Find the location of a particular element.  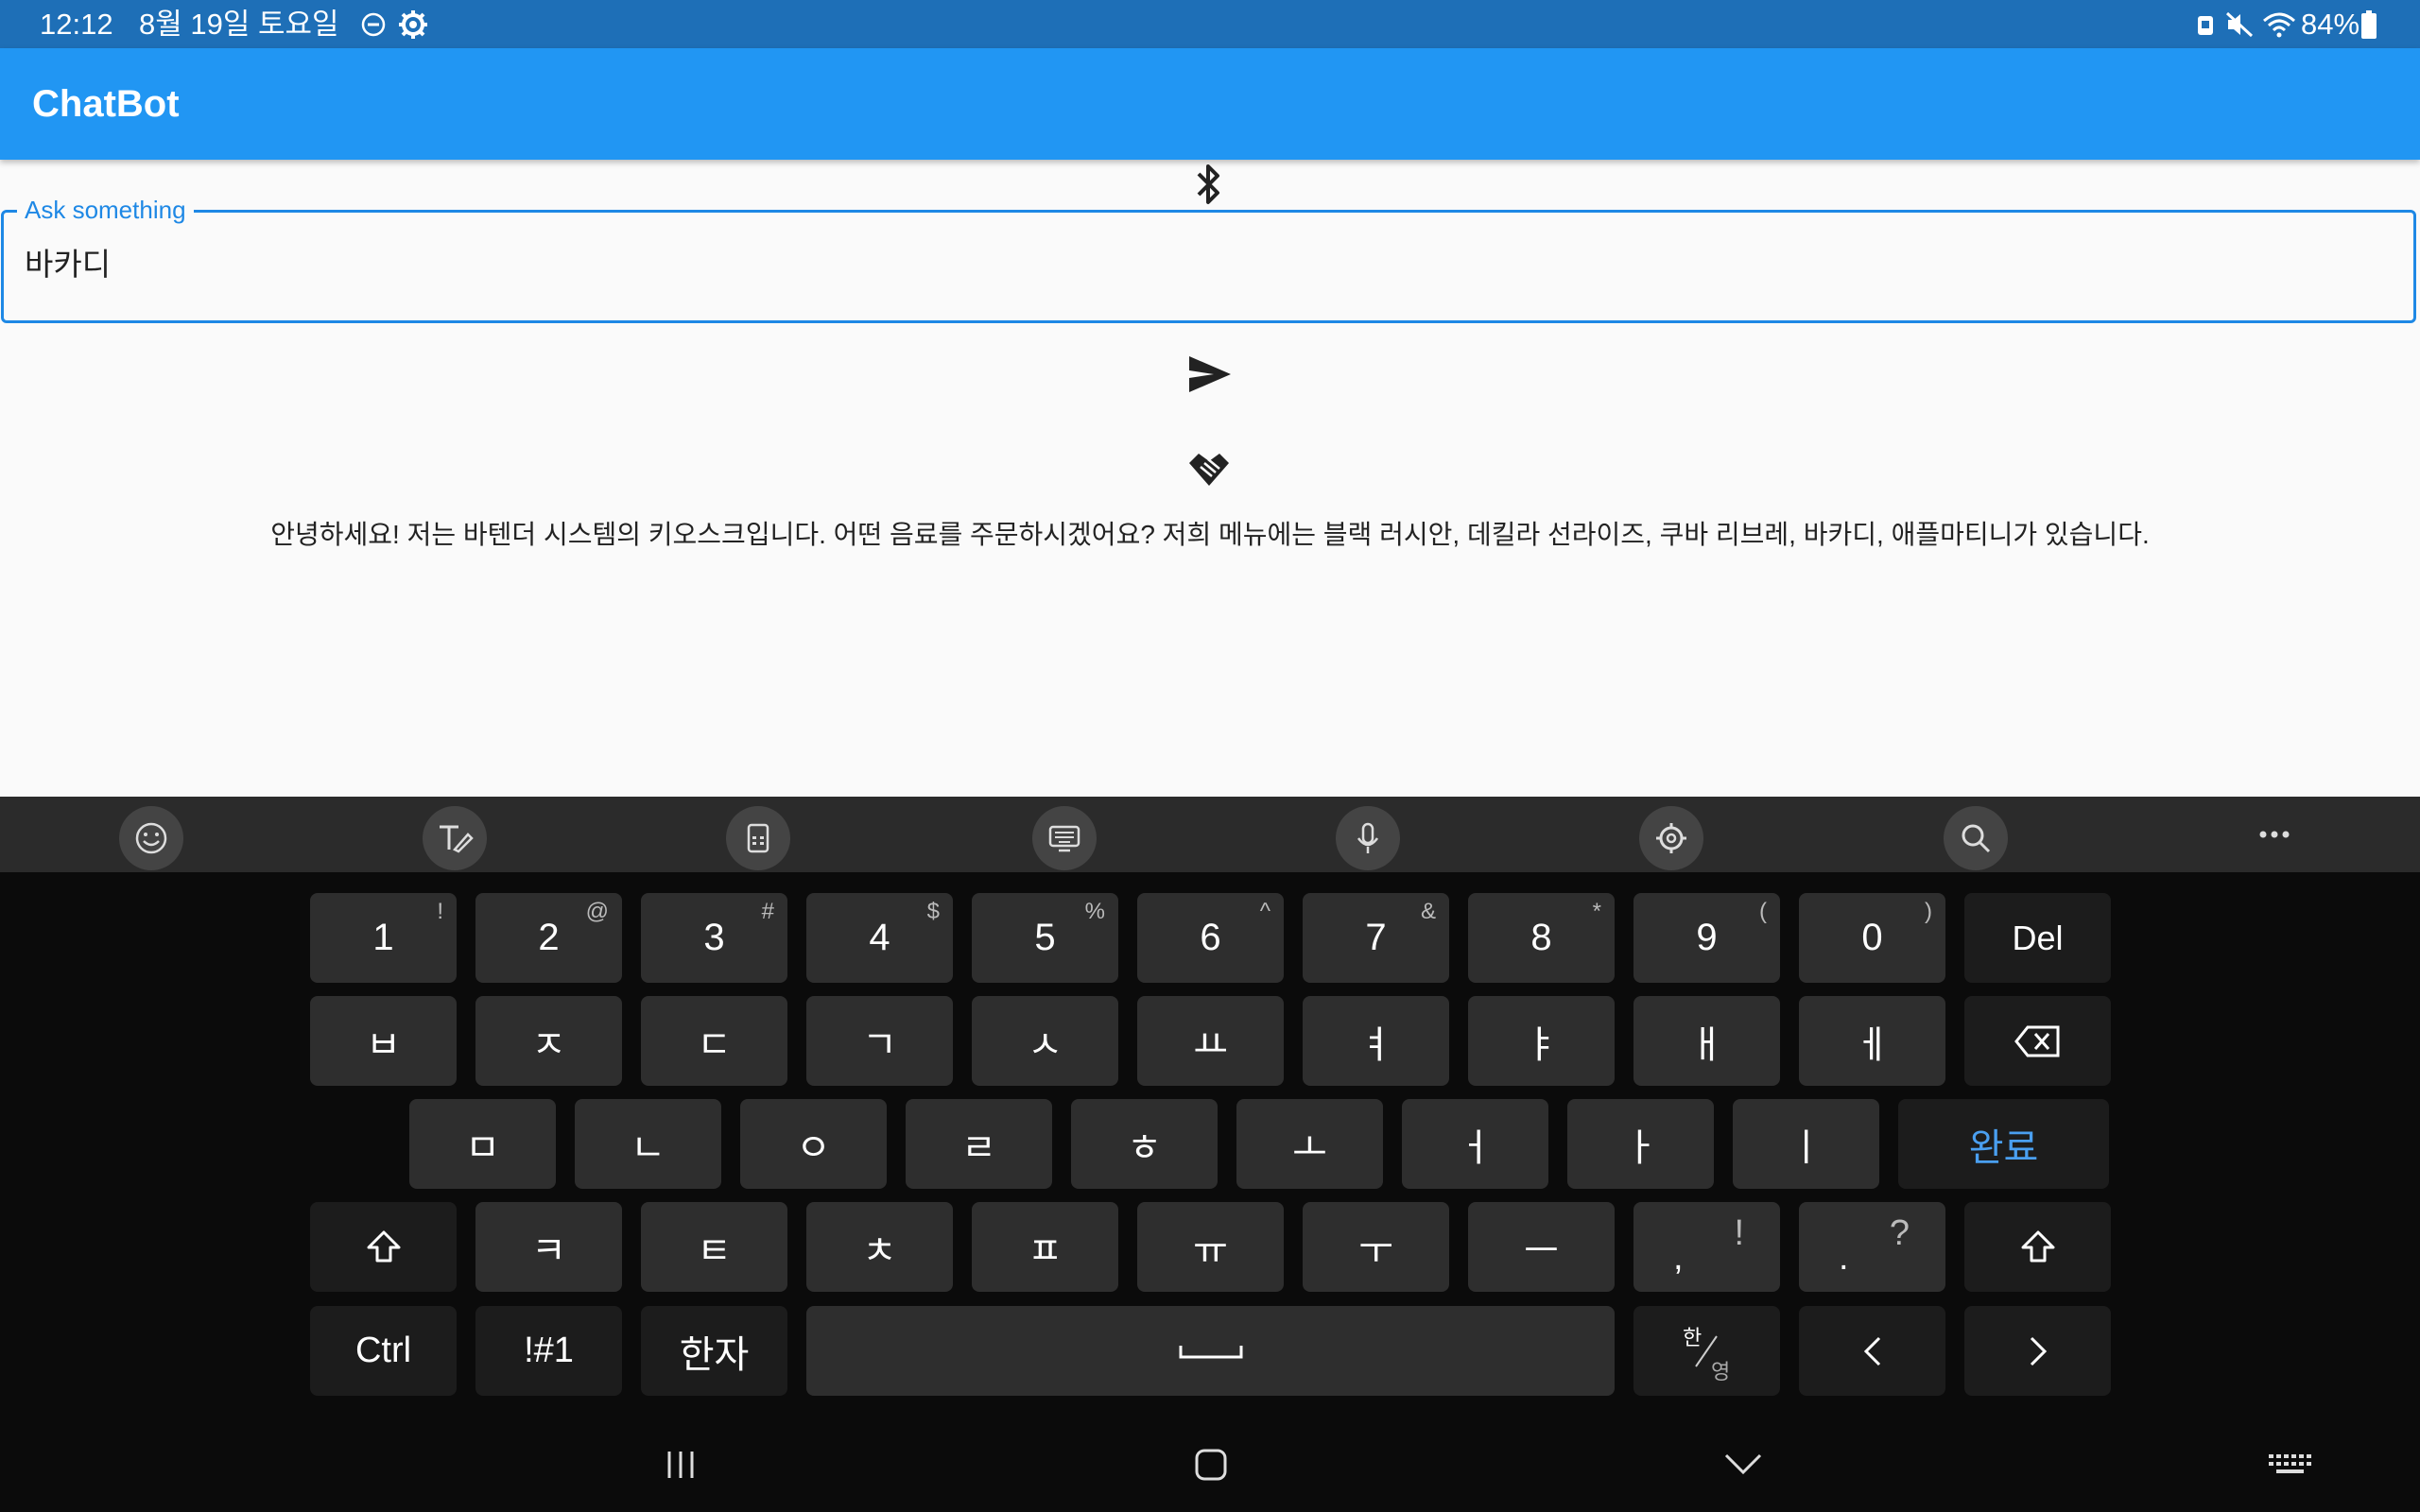

emoji-icon is located at coordinates (151, 838).